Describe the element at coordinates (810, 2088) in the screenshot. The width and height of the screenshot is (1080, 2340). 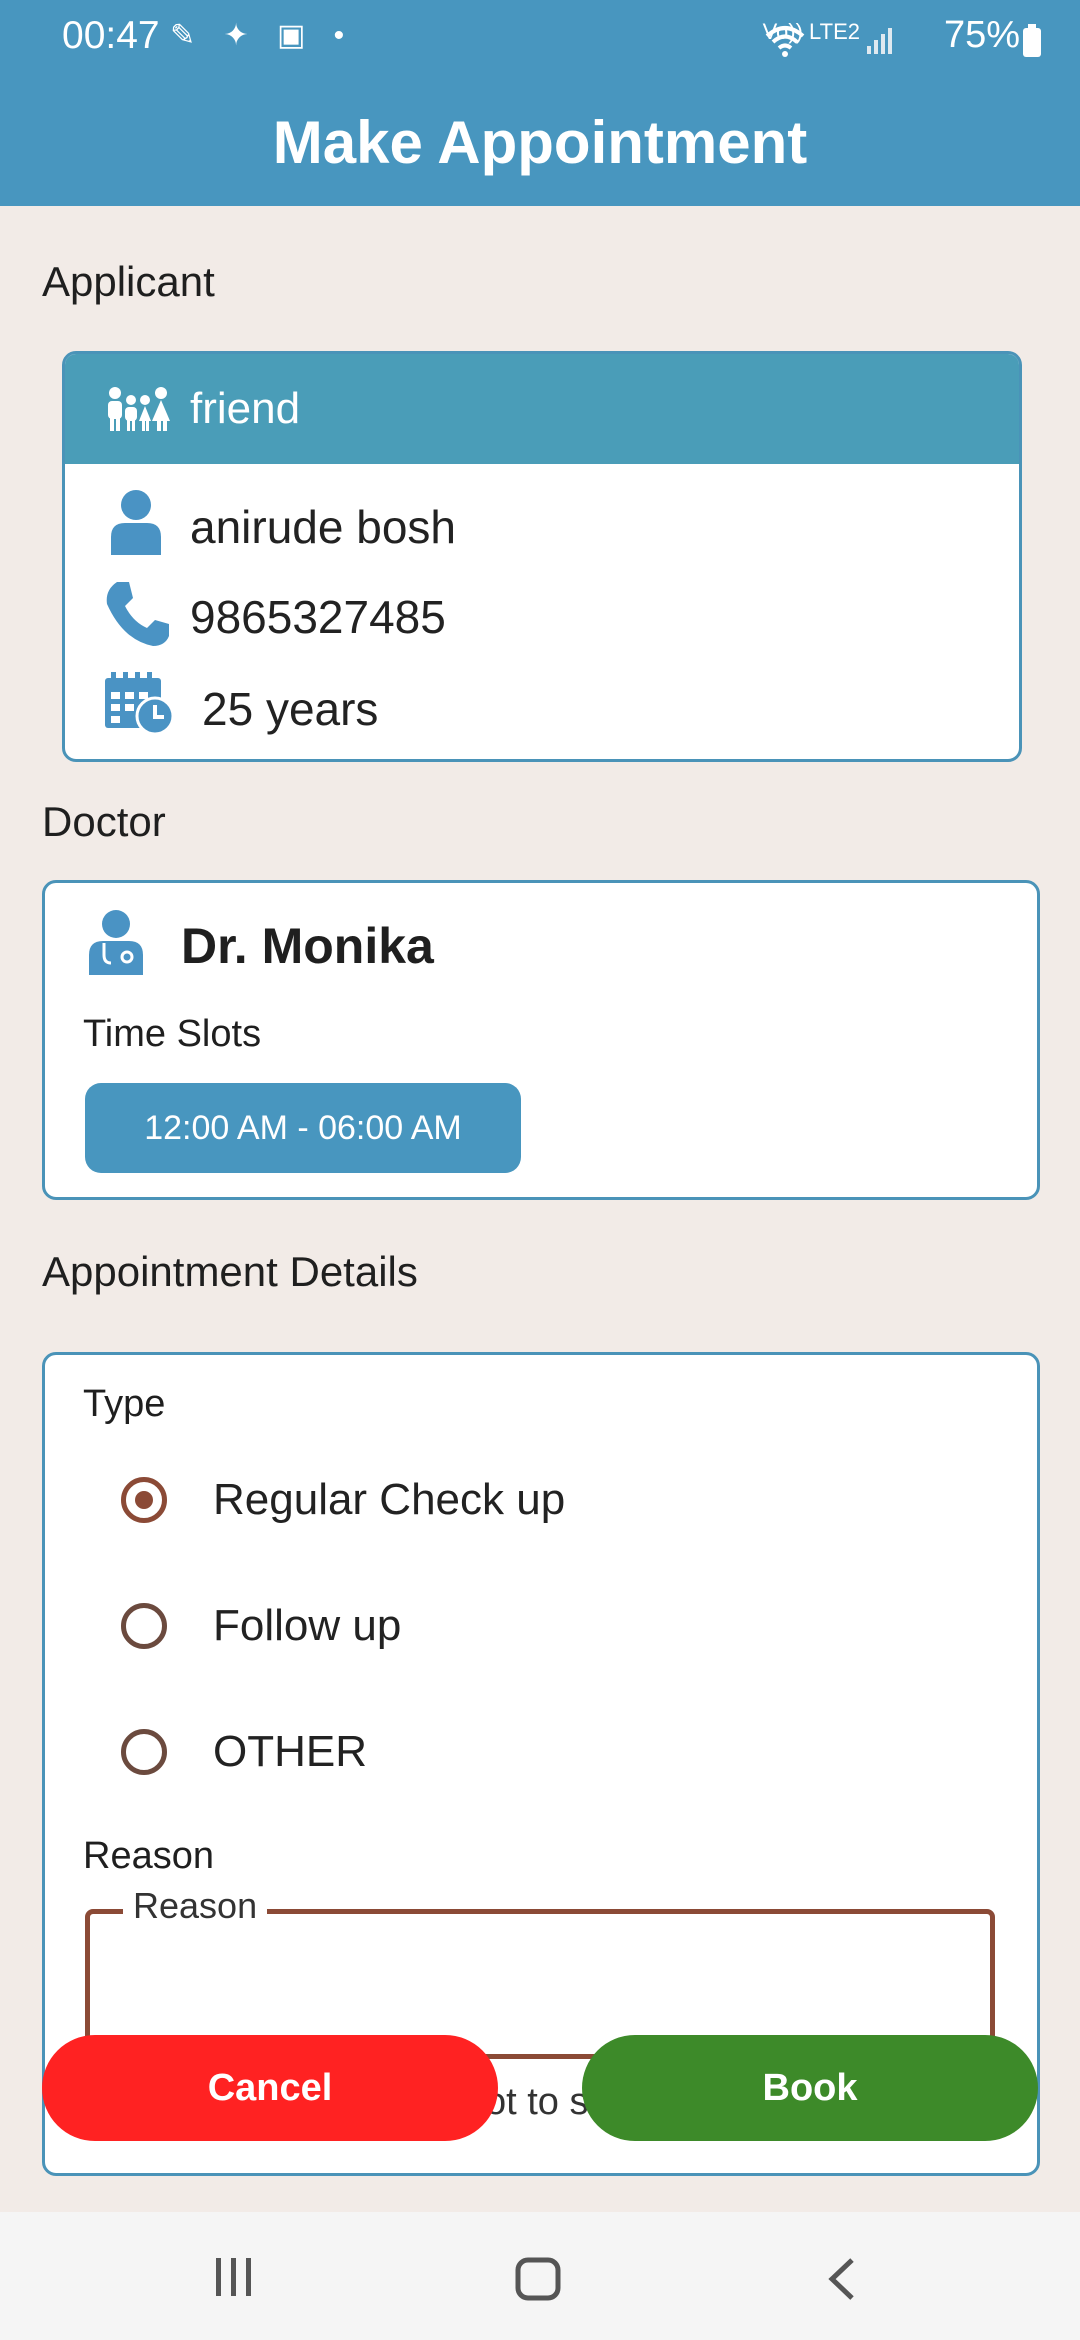
I see `book-button: Book` at that location.